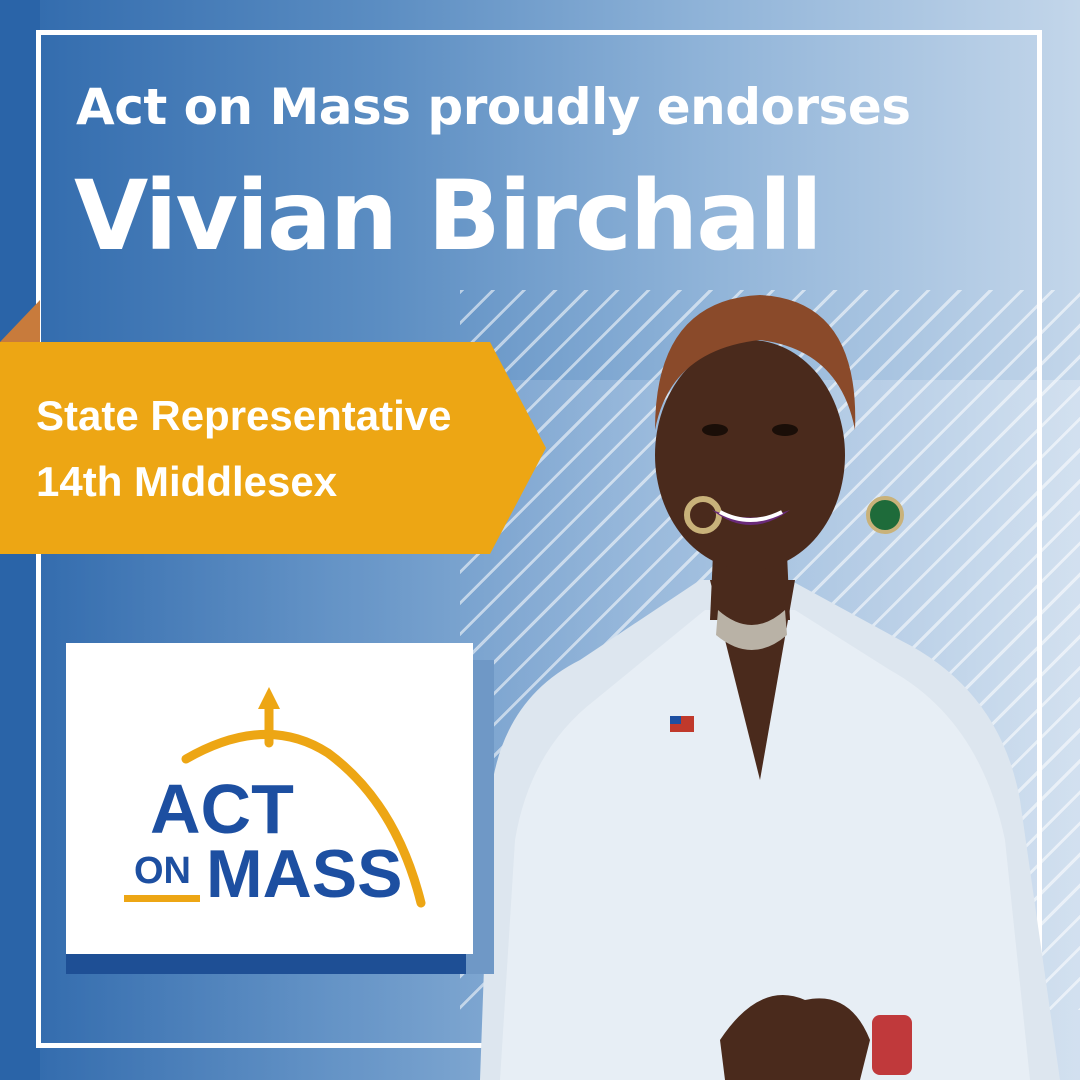 The width and height of the screenshot is (1080, 1080). What do you see at coordinates (275, 799) in the screenshot?
I see `act-on-mass-logo: ACT ON MASS` at bounding box center [275, 799].